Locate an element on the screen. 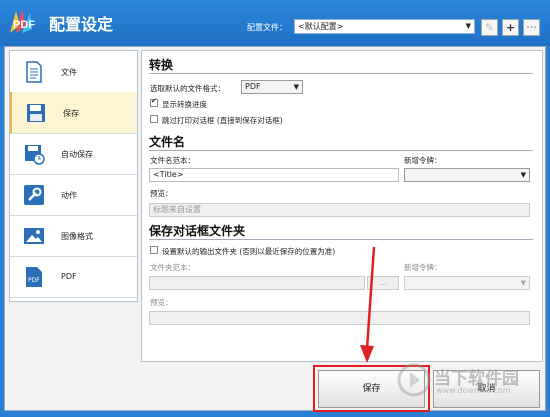 This screenshot has width=550, height=417. more-profile-button: ⋯ is located at coordinates (531, 27).